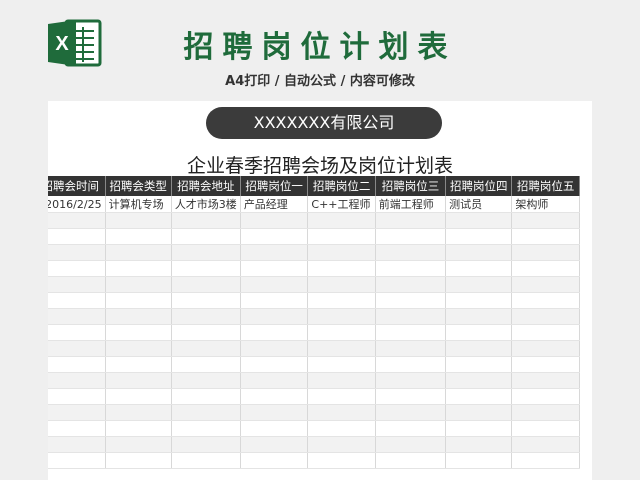 This screenshot has height=480, width=640. Describe the element at coordinates (320, 81) in the screenshot. I see `page-subtitle: A4打印 / 自动公式 / 内容可修改` at that location.